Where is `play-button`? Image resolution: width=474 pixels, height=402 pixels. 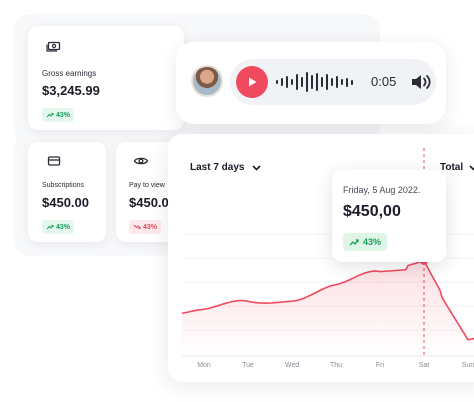 play-button is located at coordinates (252, 82).